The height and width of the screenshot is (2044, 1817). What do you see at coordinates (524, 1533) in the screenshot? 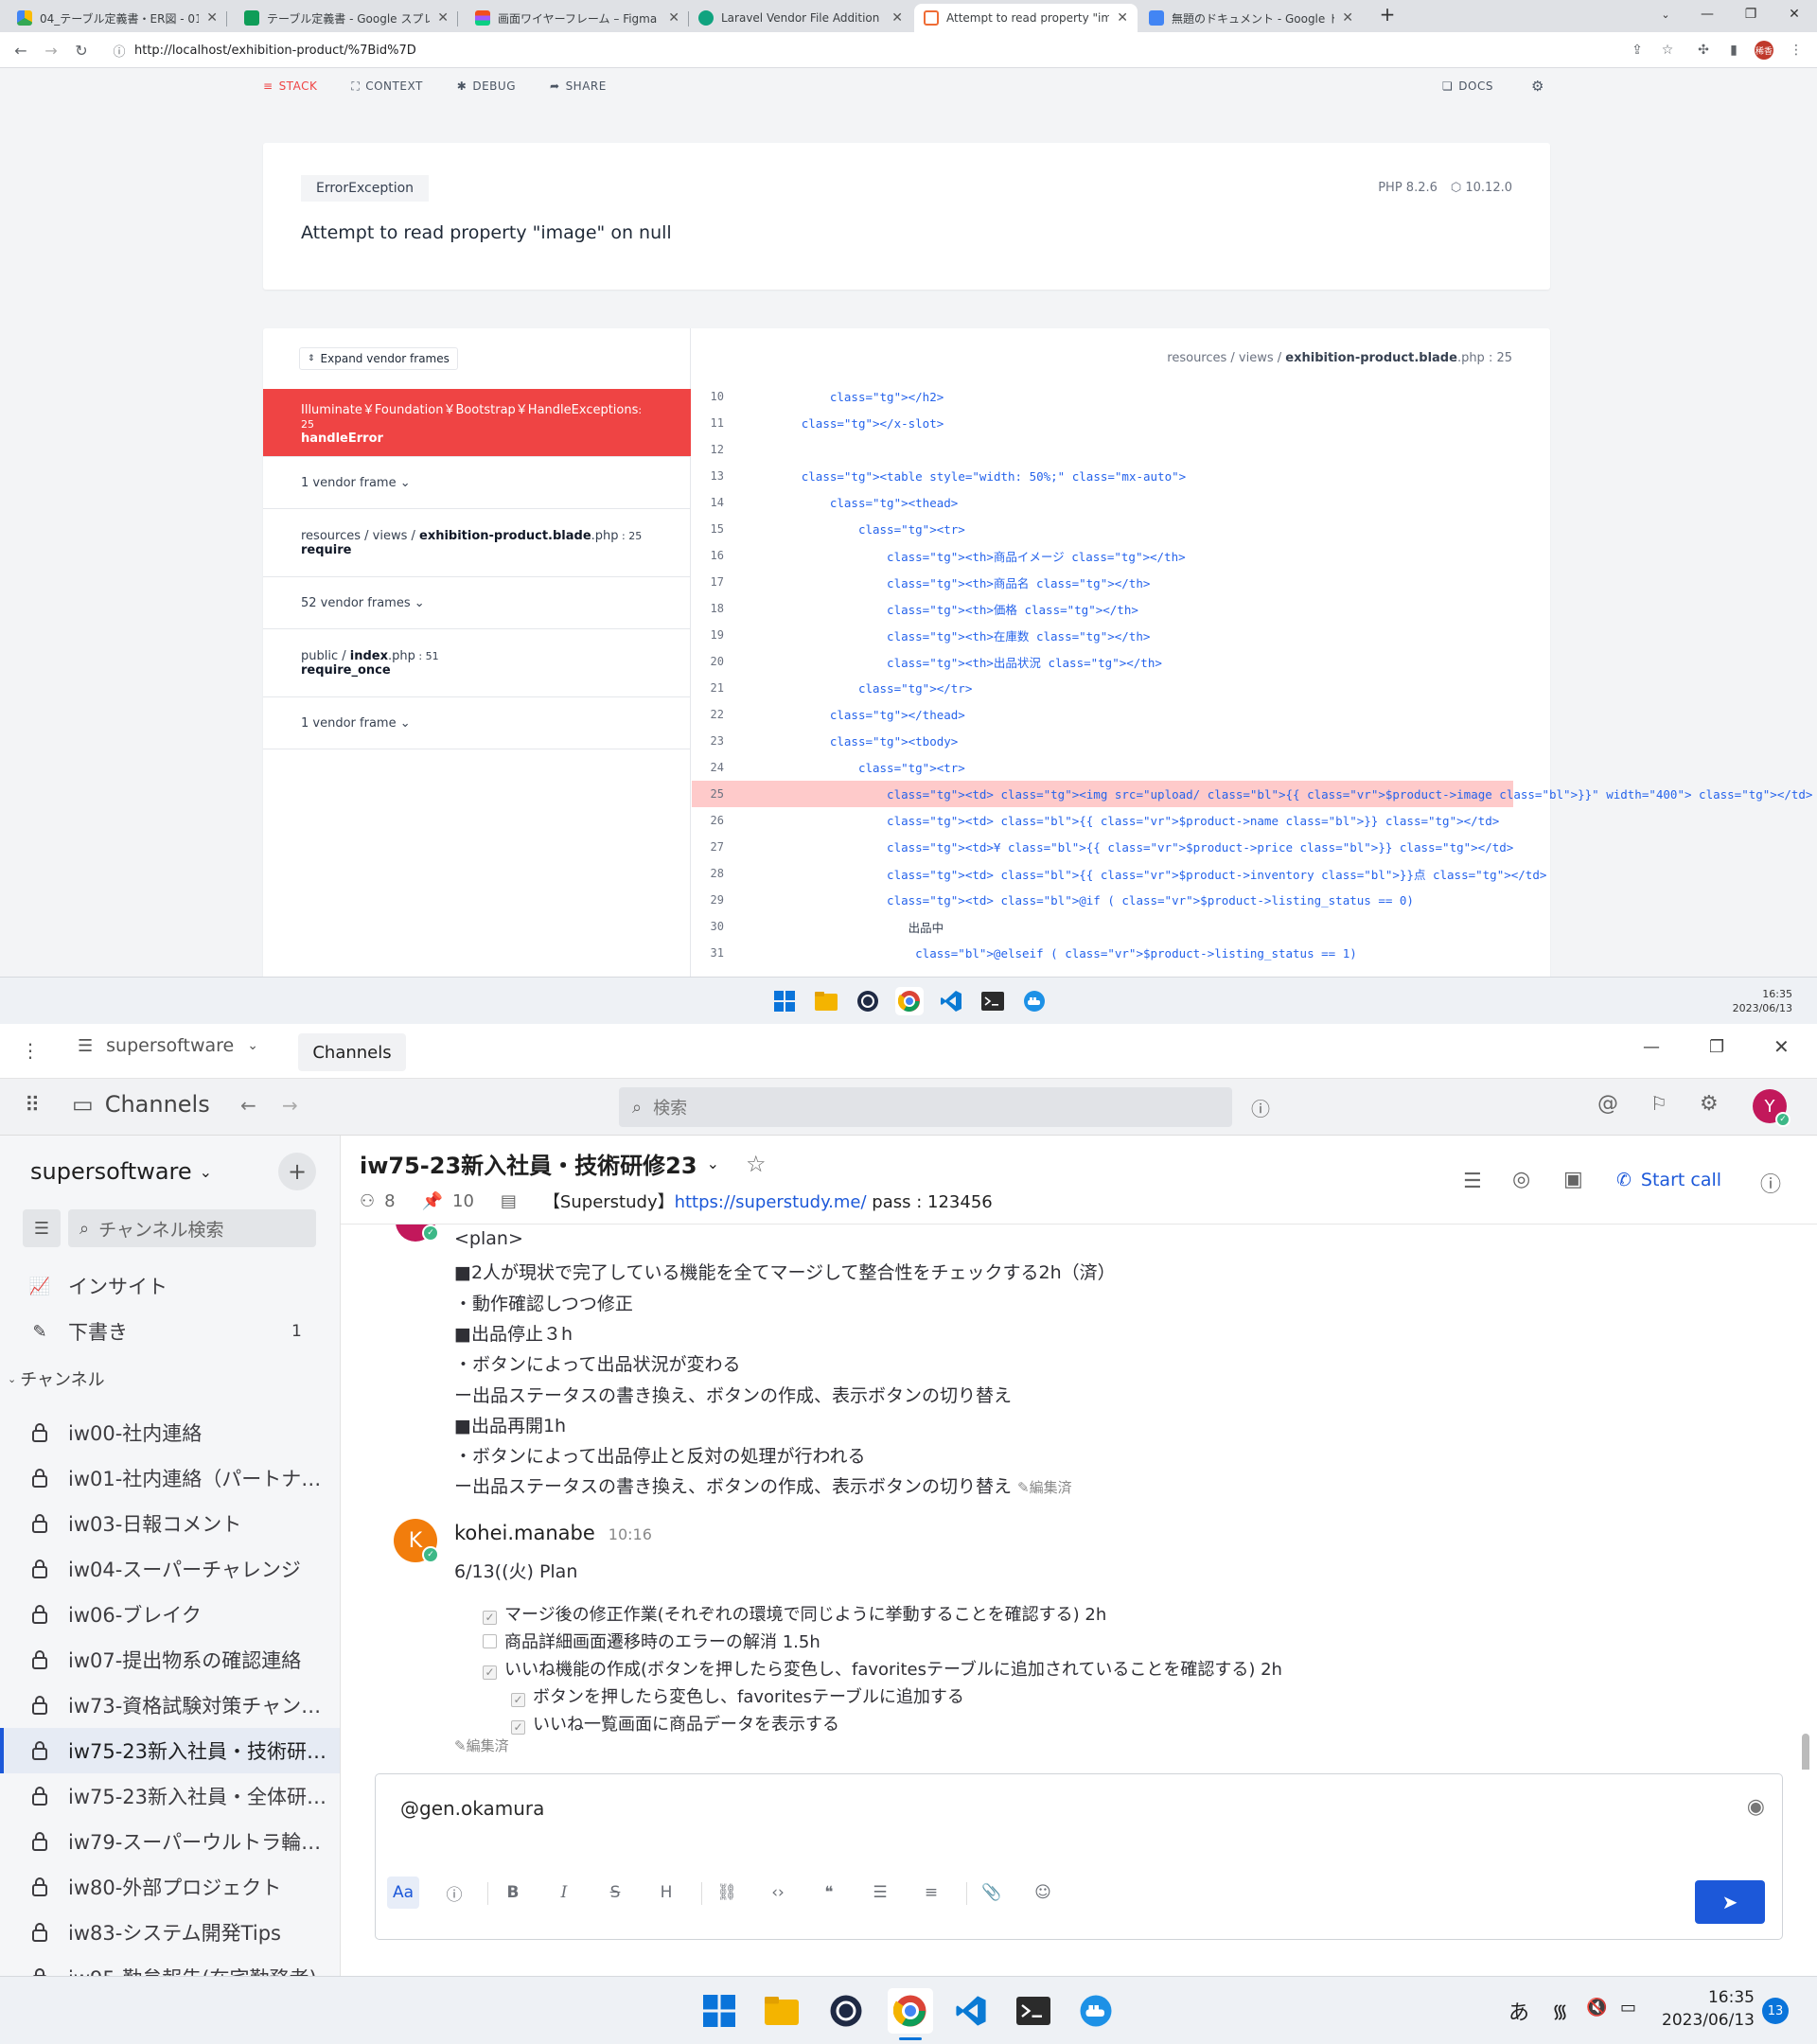
I see `post-author: kohei.manabe` at bounding box center [524, 1533].